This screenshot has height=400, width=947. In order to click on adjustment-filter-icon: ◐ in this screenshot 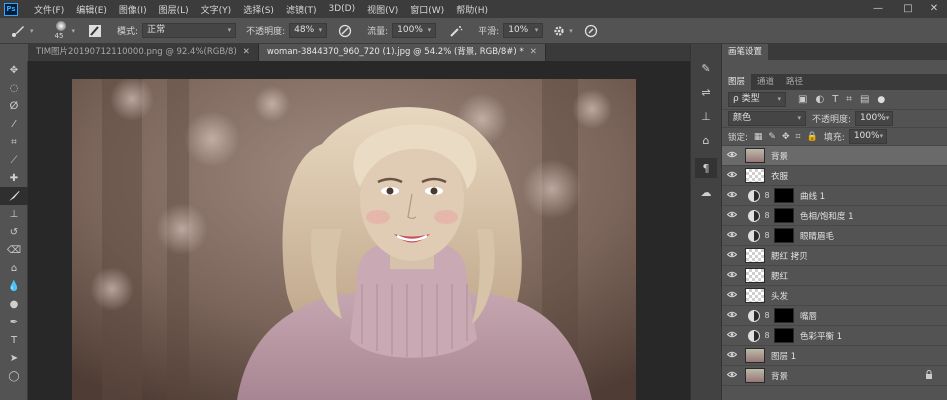, I will do `click(819, 99)`.